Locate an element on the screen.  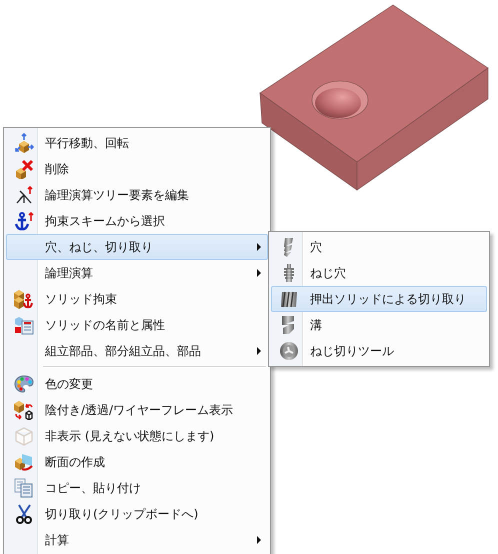
menu-item: 削除 is located at coordinates (137, 169).